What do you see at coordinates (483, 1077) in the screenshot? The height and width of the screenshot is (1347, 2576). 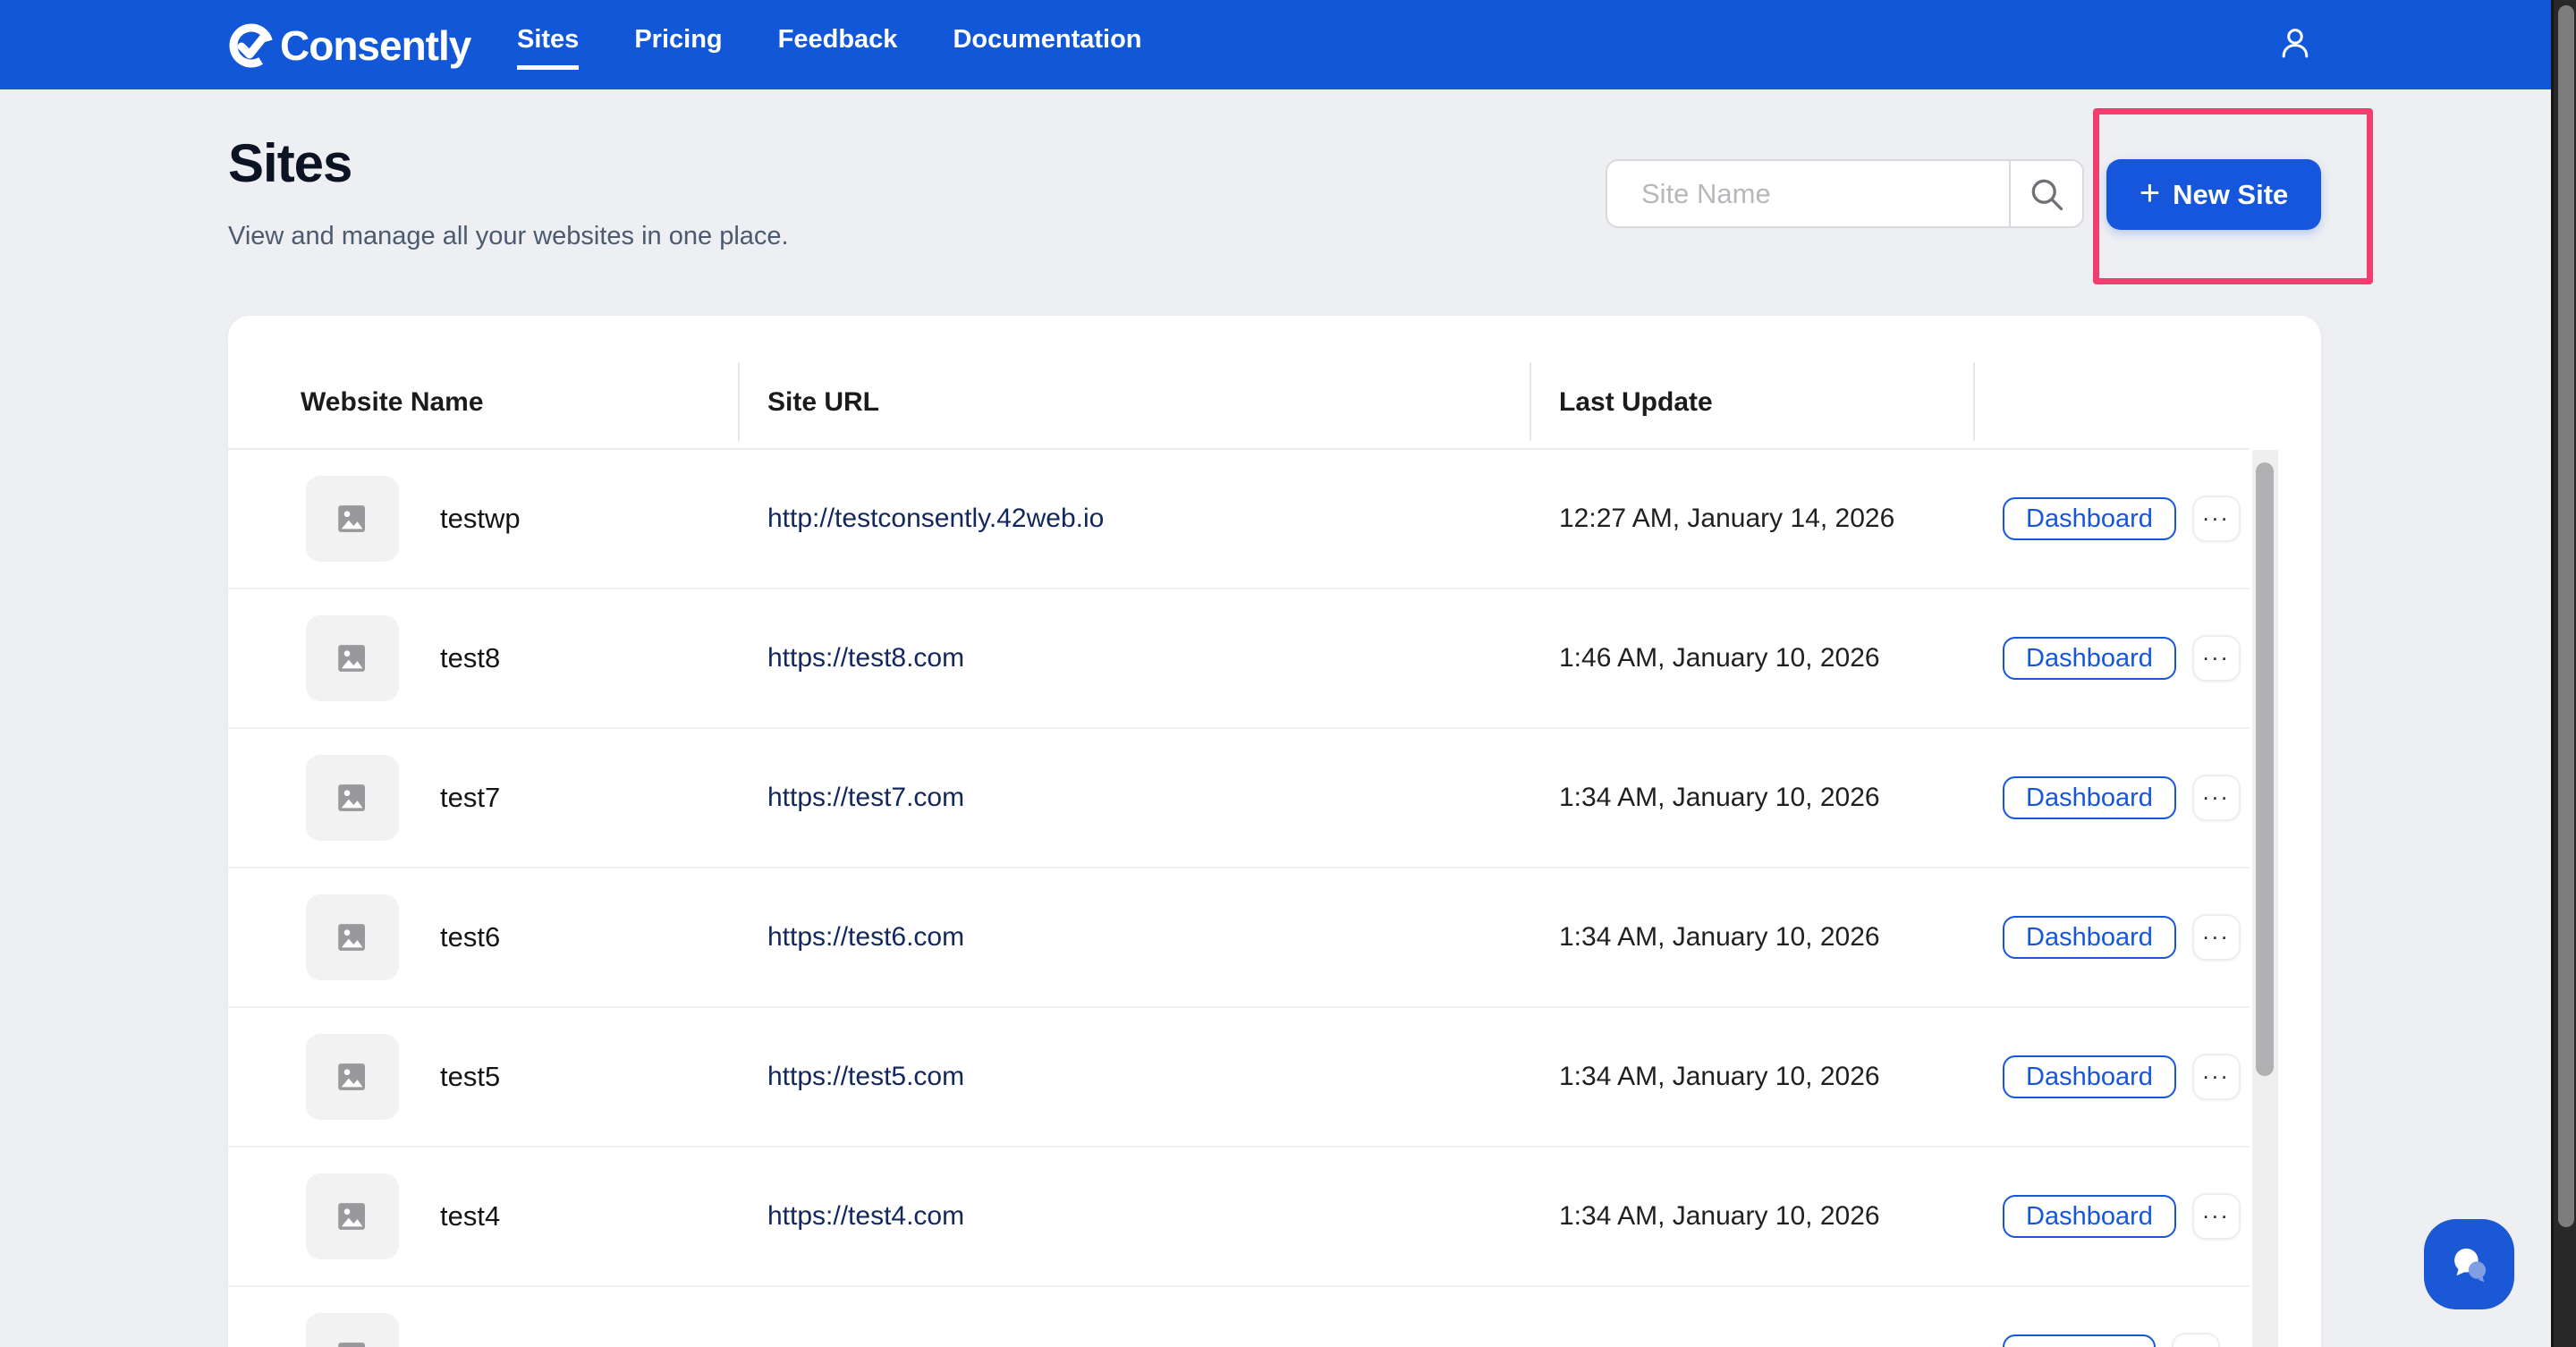 I see `website-name-cell: test5` at bounding box center [483, 1077].